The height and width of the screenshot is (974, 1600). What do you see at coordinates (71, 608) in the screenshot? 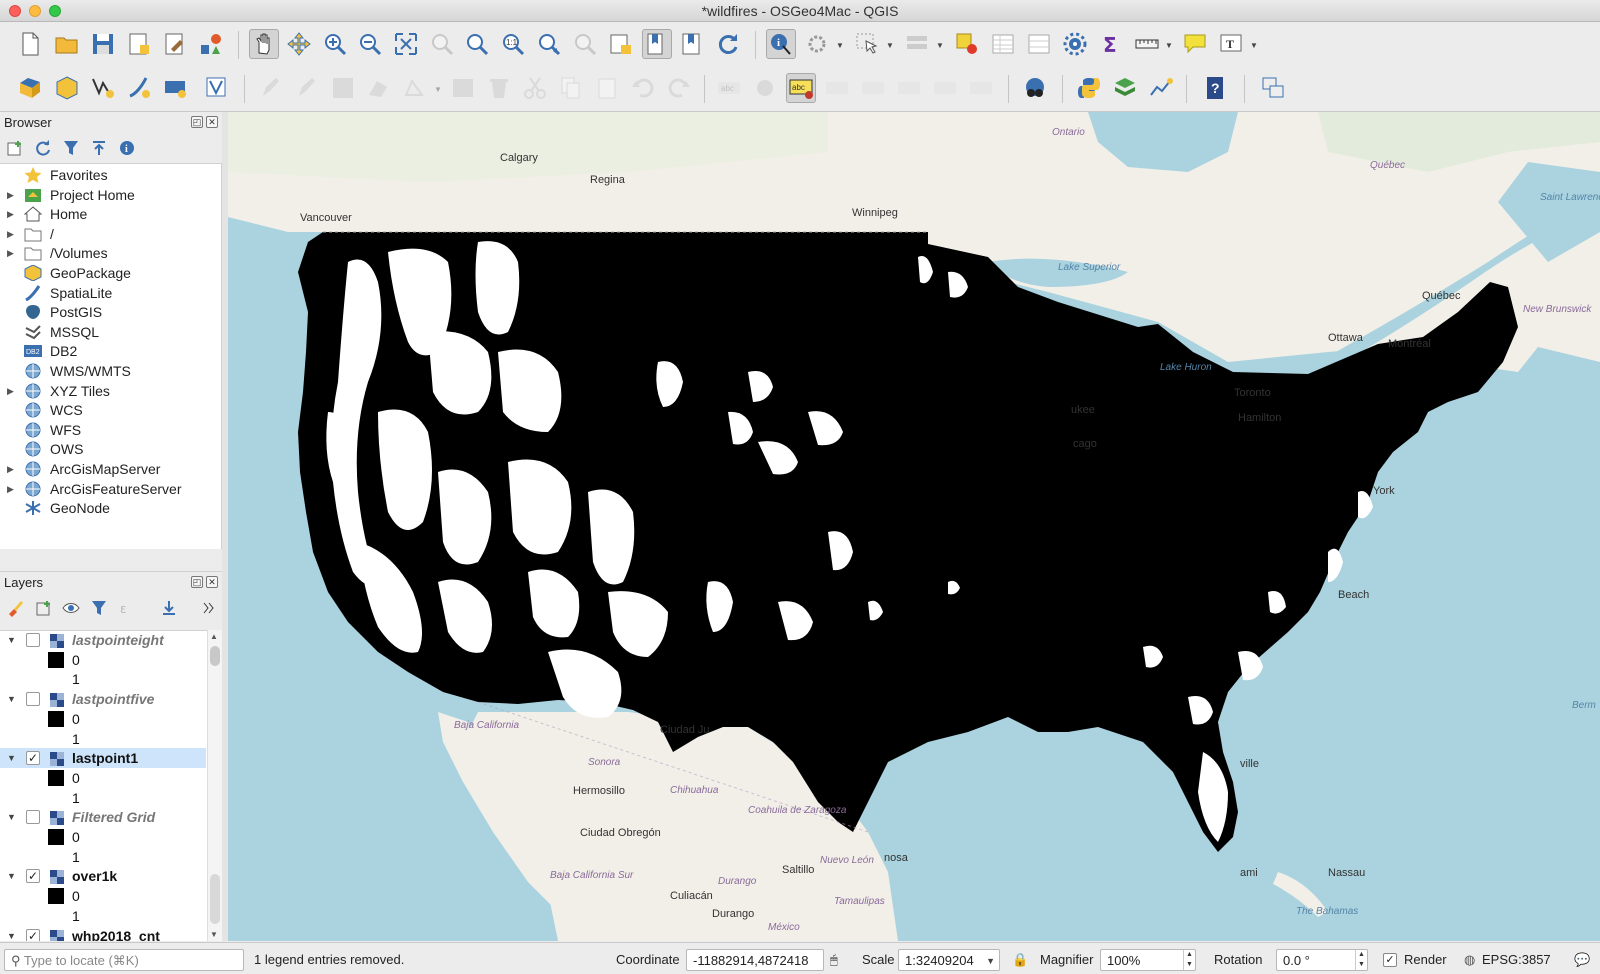
I see `manage-map-themes-eye-icon` at bounding box center [71, 608].